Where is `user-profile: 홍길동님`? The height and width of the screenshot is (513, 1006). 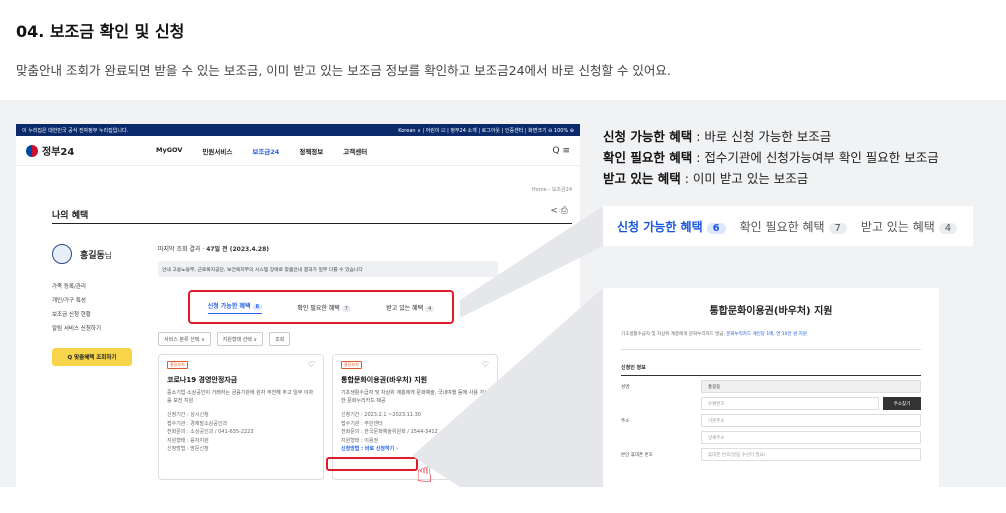
user-profile: 홍길동님 is located at coordinates (102, 254).